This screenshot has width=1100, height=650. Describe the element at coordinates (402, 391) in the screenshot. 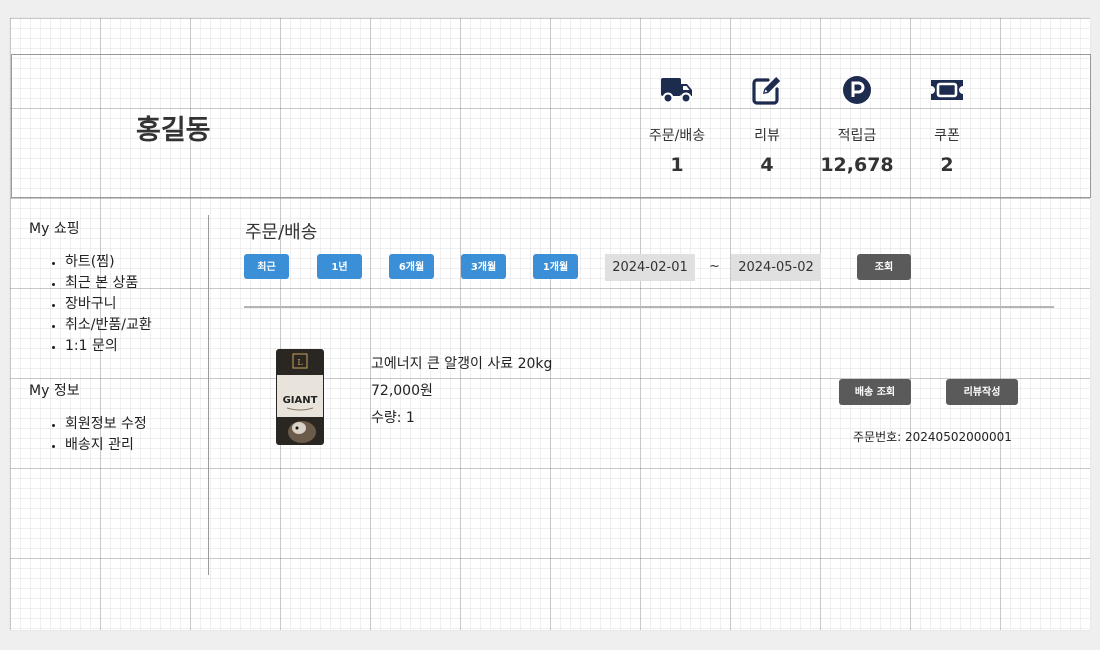

I see `product-price: 72,000원` at that location.